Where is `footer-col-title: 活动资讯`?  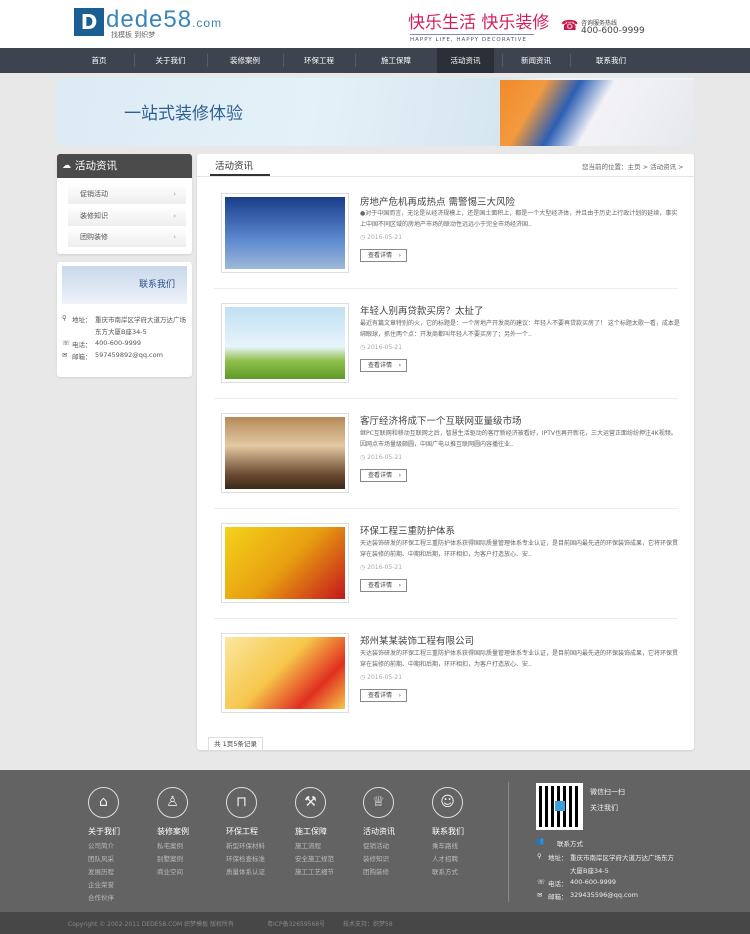 footer-col-title: 活动资讯 is located at coordinates (403, 831).